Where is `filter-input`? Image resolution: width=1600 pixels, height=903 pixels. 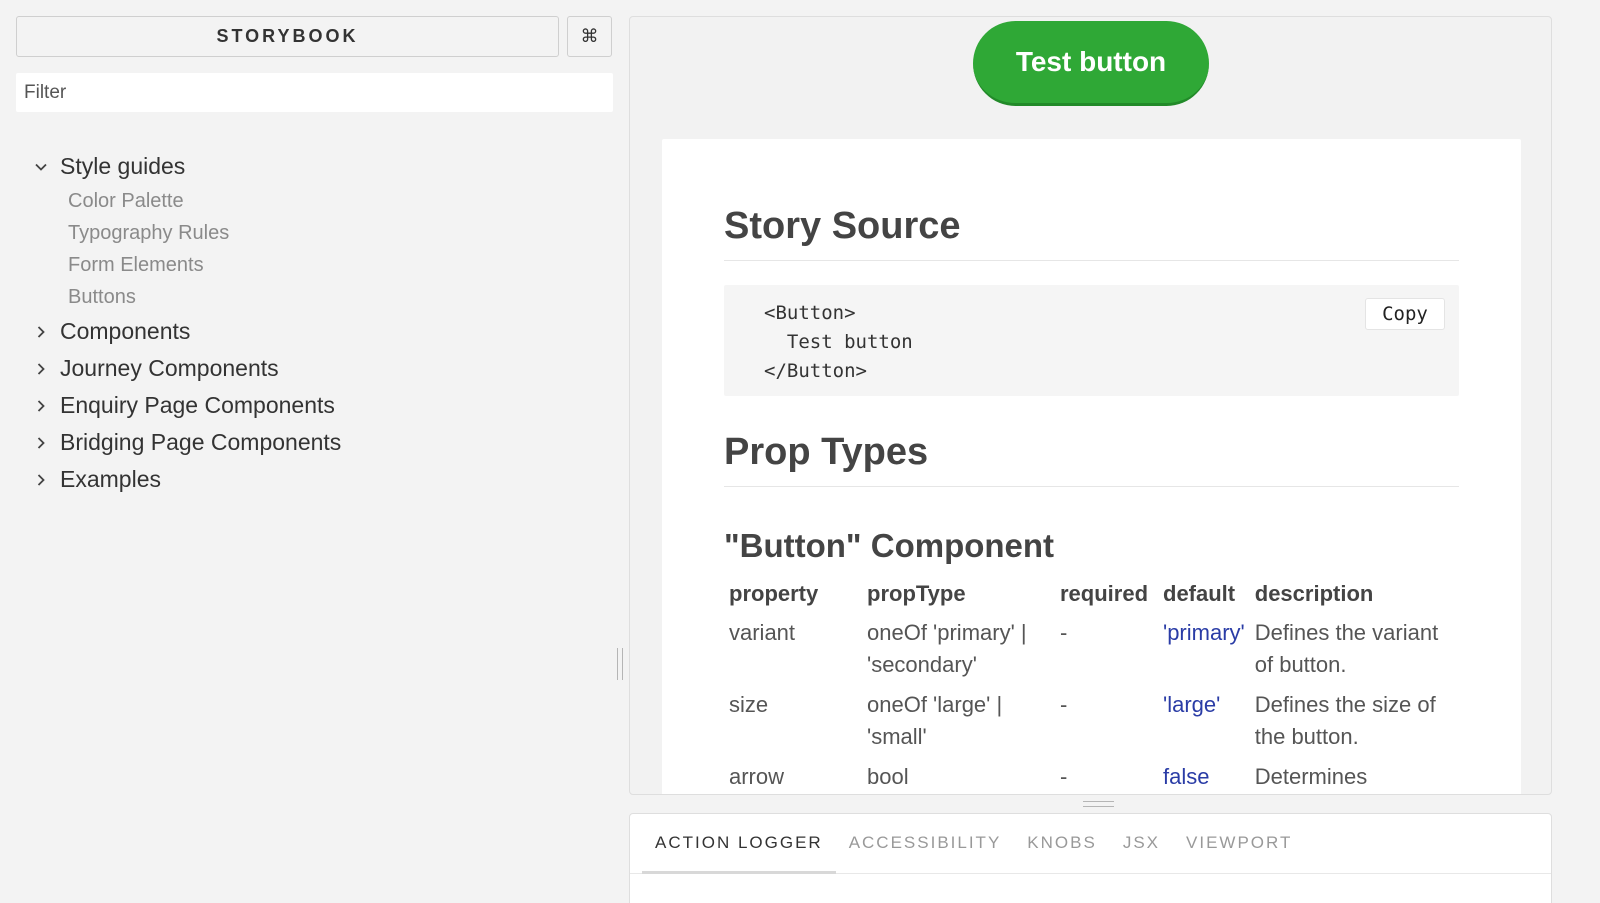
filter-input is located at coordinates (314, 92).